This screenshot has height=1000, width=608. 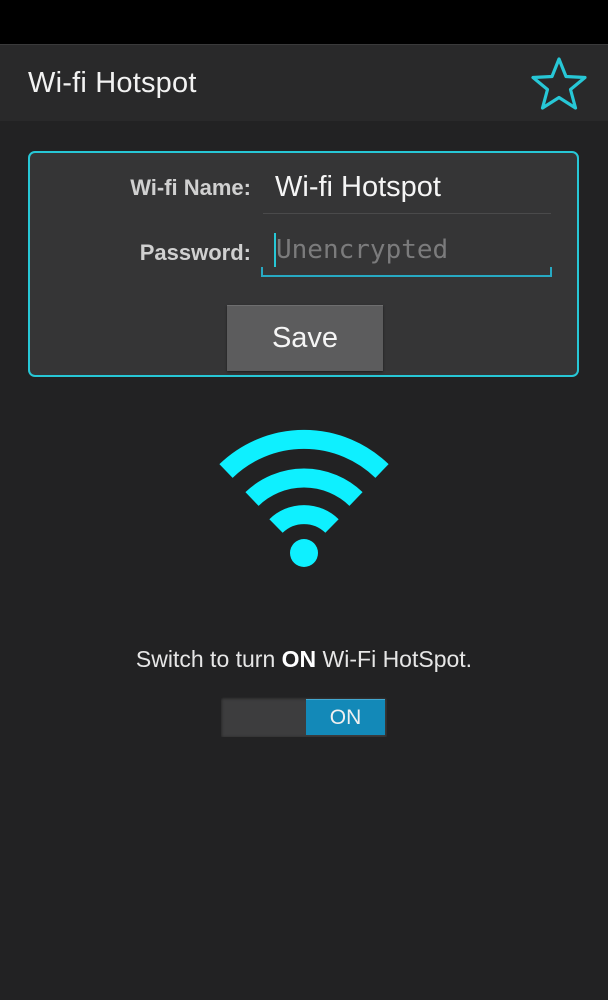 I want to click on switch-prompt: Switch to turn ON Wi-Fi HotSpot., so click(x=304, y=659).